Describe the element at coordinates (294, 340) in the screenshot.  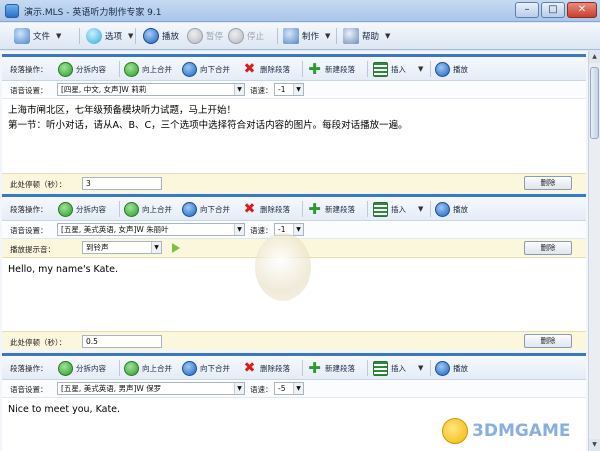
I see `pause-row: 此处停顿（秒）： 0.5 删除` at that location.